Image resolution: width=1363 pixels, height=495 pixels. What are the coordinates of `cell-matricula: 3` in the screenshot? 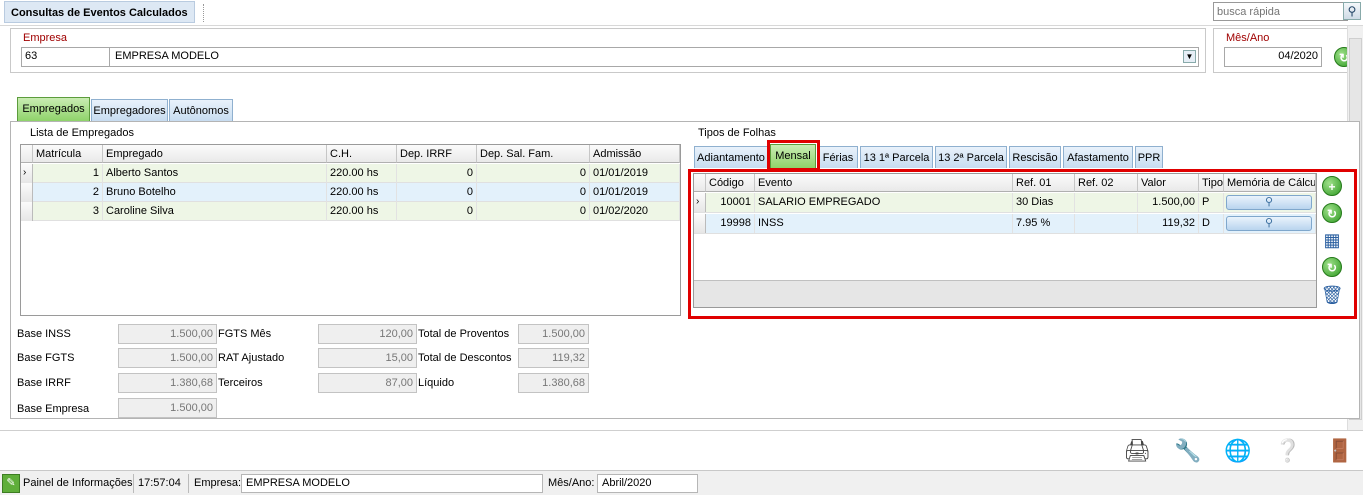 It's located at (68, 211).